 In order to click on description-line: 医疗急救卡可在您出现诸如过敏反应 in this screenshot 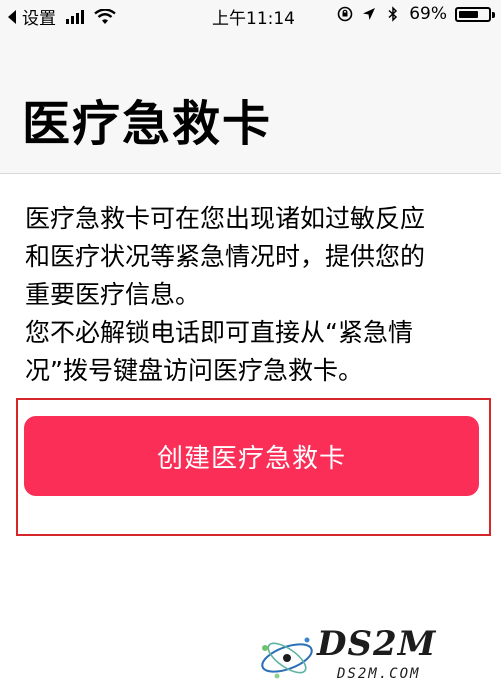, I will do `click(225, 218)`.